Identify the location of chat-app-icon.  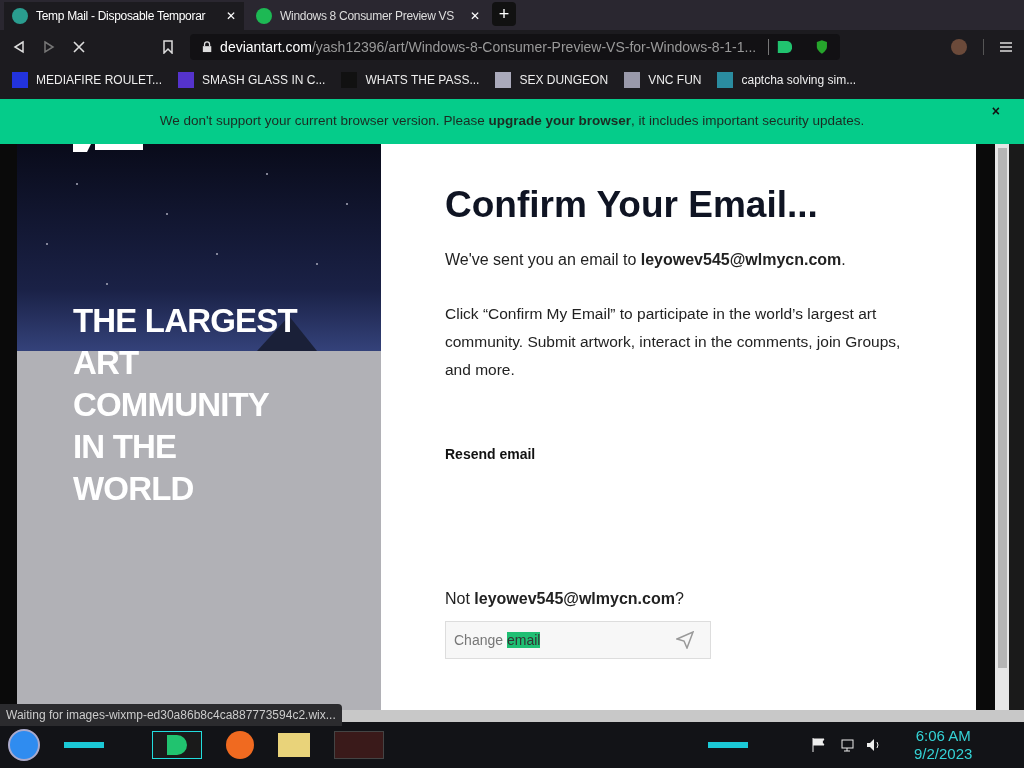
(177, 745).